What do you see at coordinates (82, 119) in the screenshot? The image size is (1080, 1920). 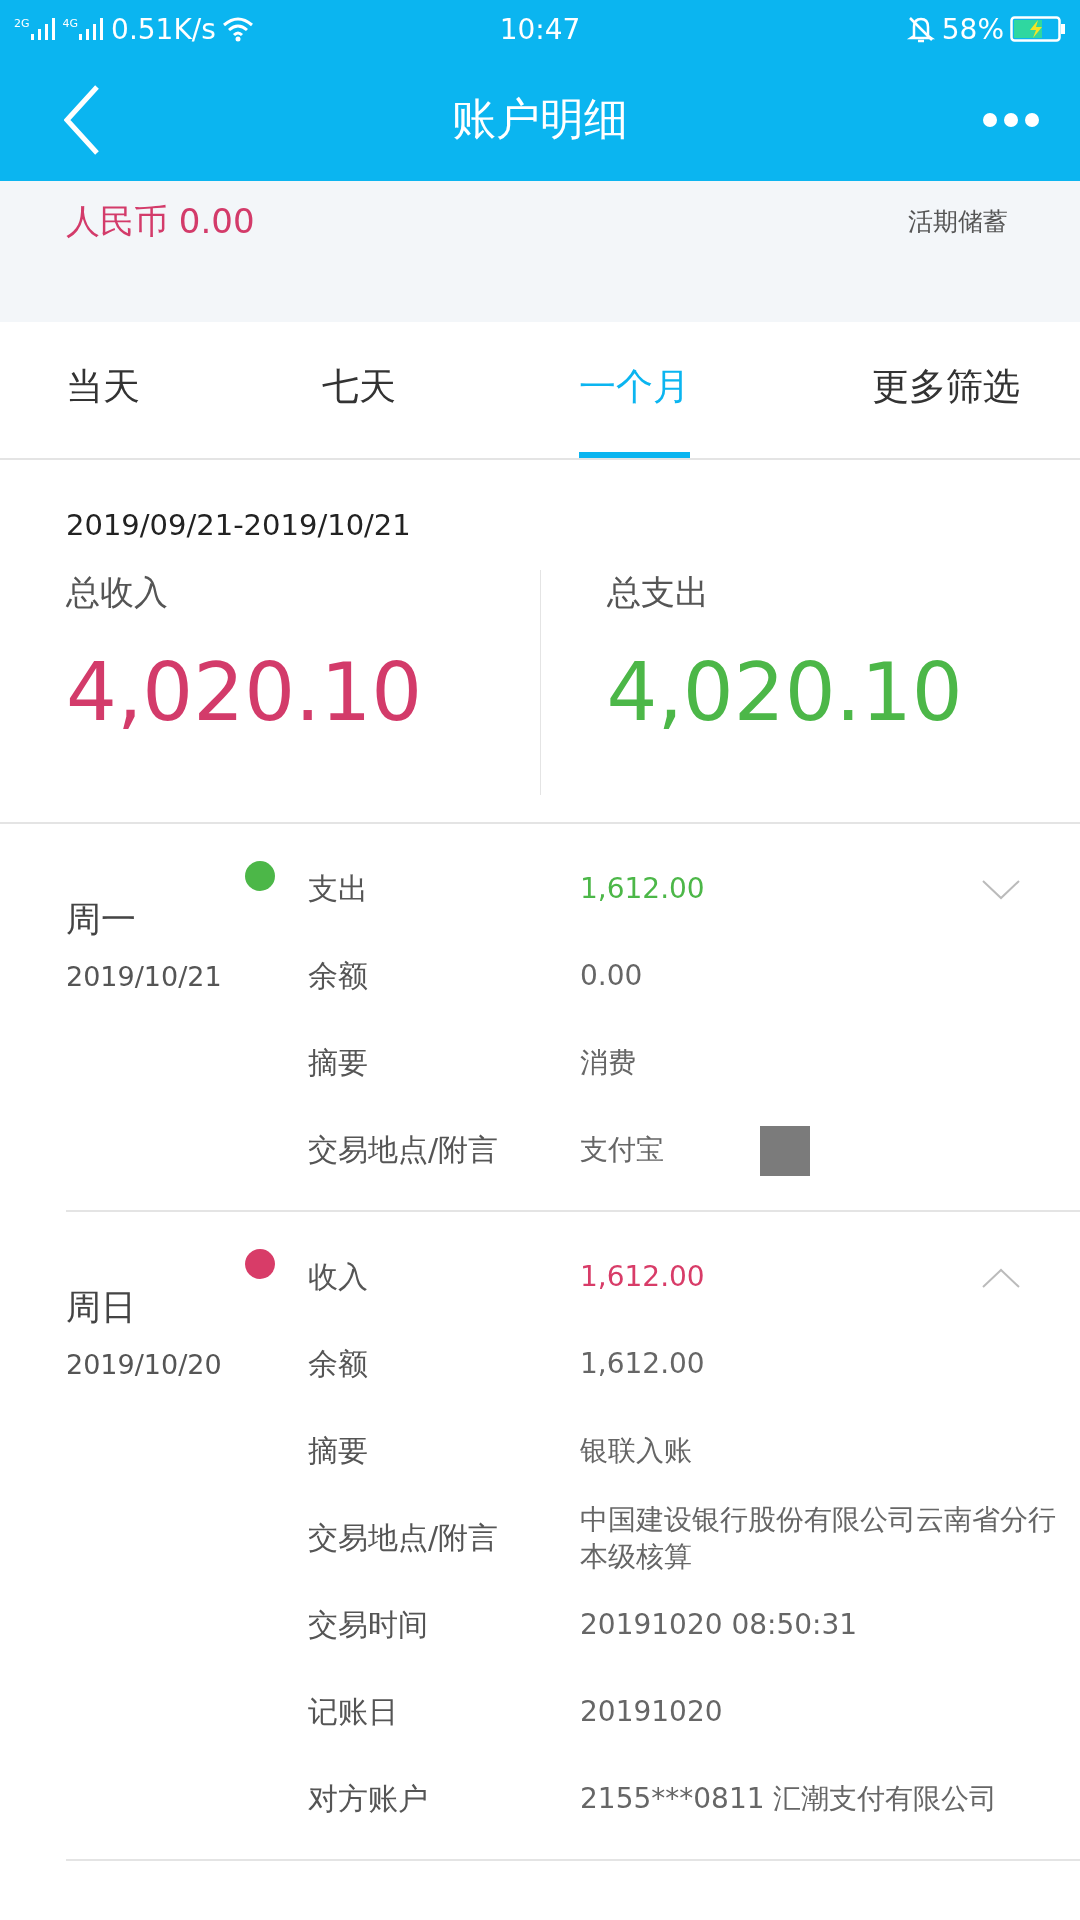 I see `back-button` at bounding box center [82, 119].